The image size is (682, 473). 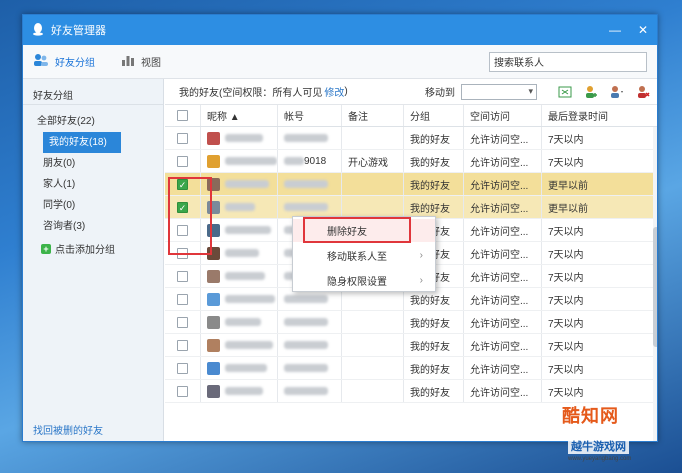 What do you see at coordinates (46, 248) in the screenshot?
I see `plus-icon: +` at bounding box center [46, 248].